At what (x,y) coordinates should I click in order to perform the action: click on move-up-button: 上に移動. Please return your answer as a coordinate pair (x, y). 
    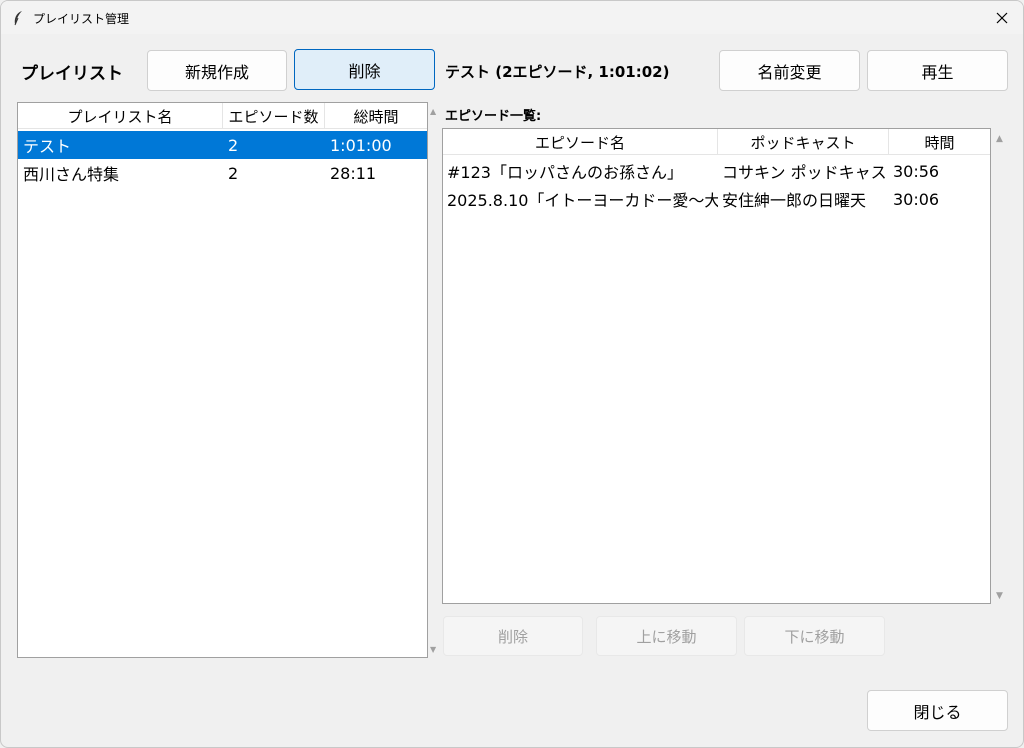
    Looking at the image, I should click on (666, 636).